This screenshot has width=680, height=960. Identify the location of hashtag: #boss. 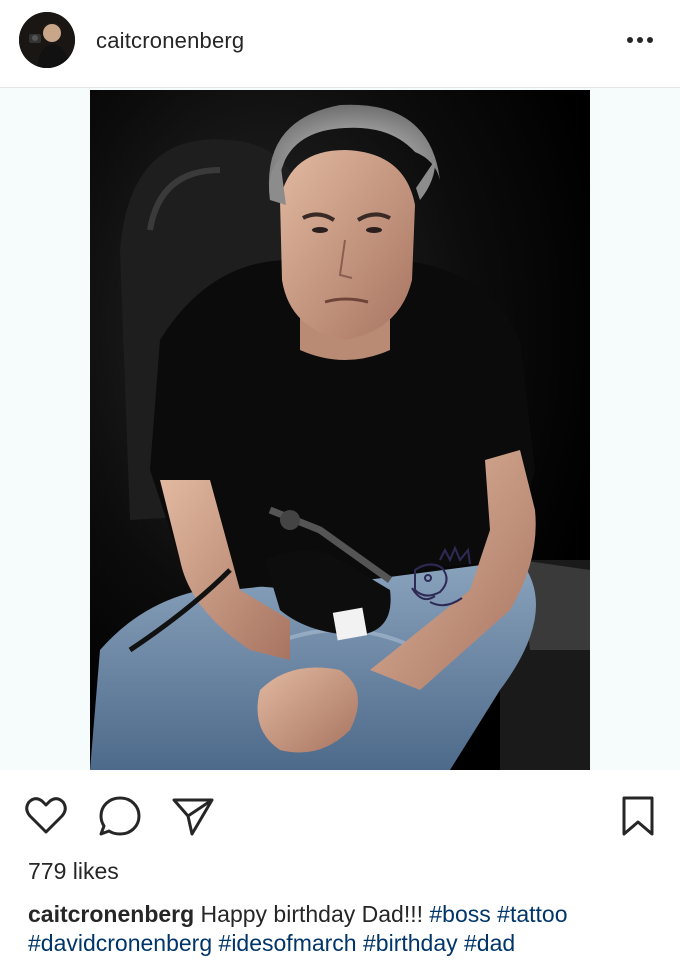
(459, 914).